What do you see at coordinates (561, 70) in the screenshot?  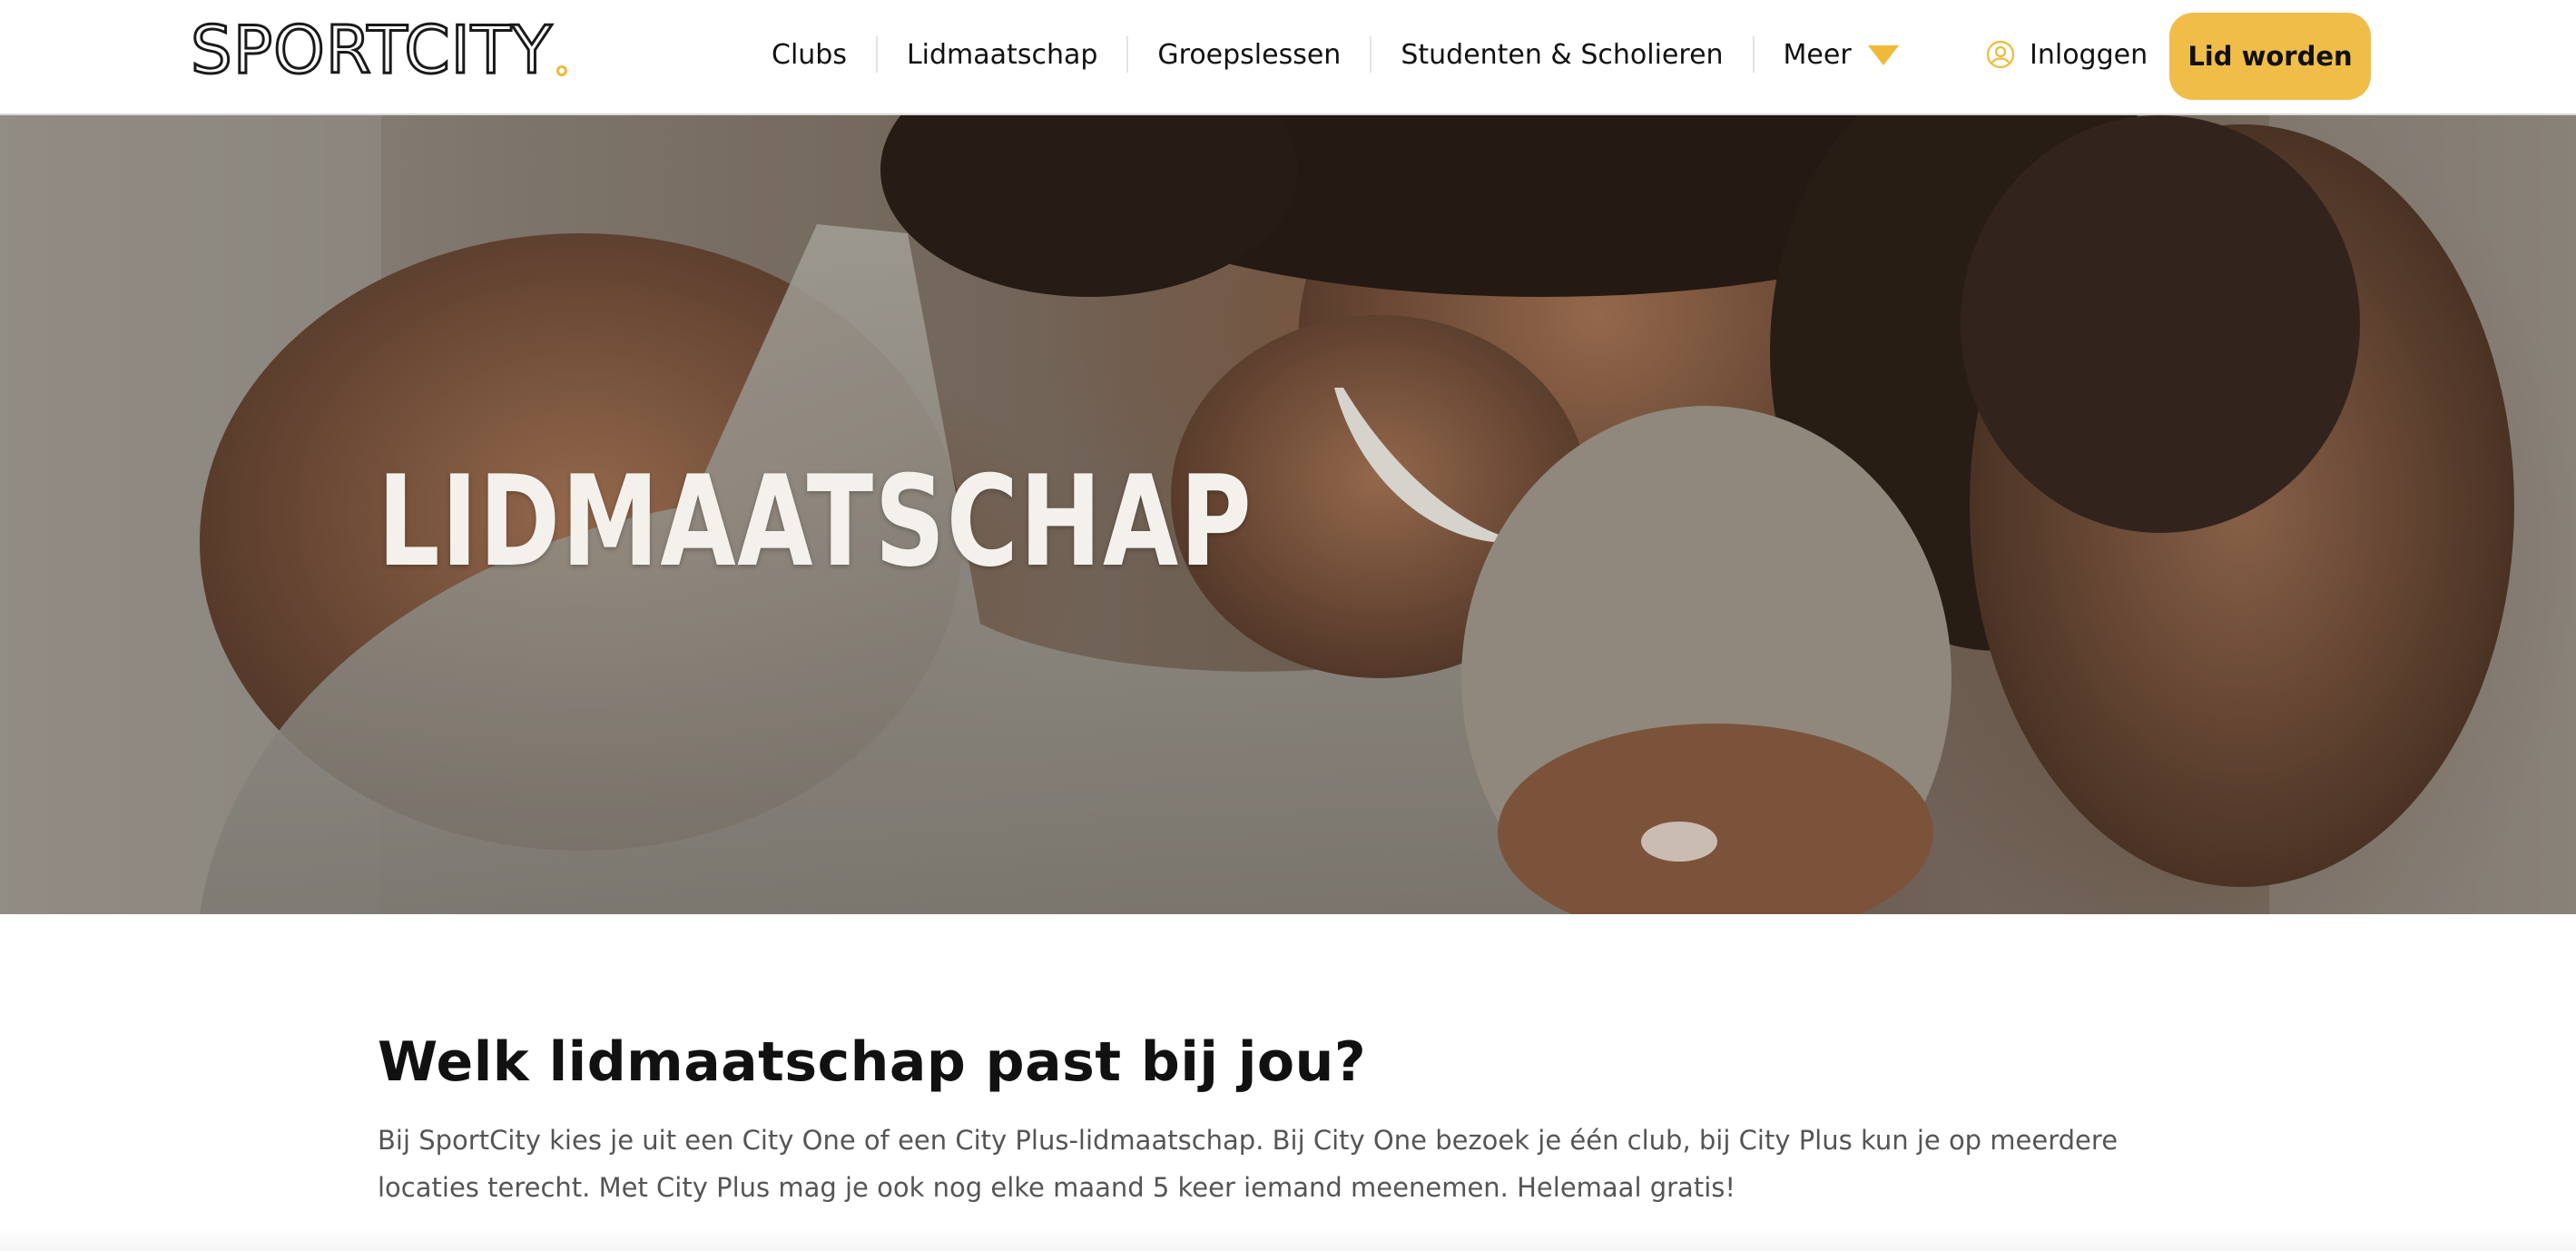 I see `logo-dot-icon` at bounding box center [561, 70].